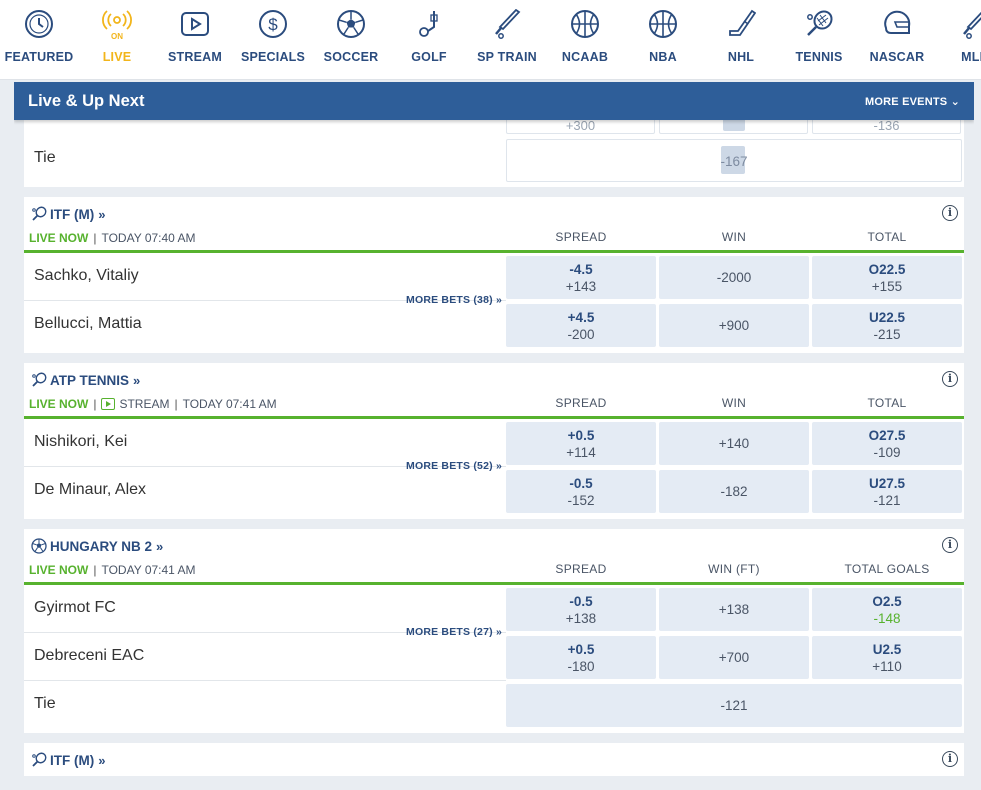 The height and width of the screenshot is (790, 981). I want to click on chevron-down-icon: ⌄, so click(955, 101).